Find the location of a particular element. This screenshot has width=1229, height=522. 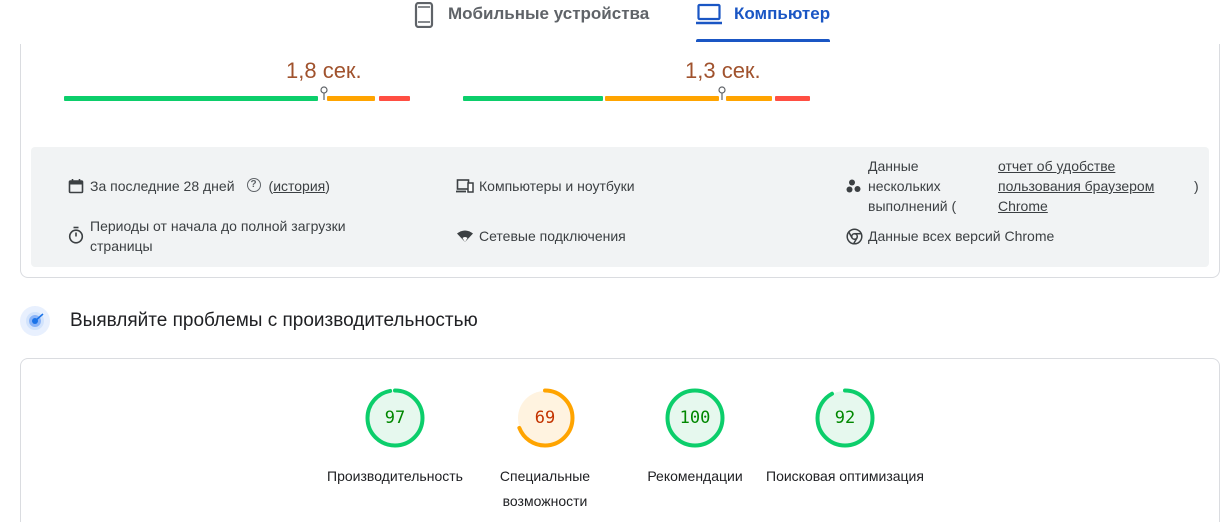

devices-icon is located at coordinates (465, 186).